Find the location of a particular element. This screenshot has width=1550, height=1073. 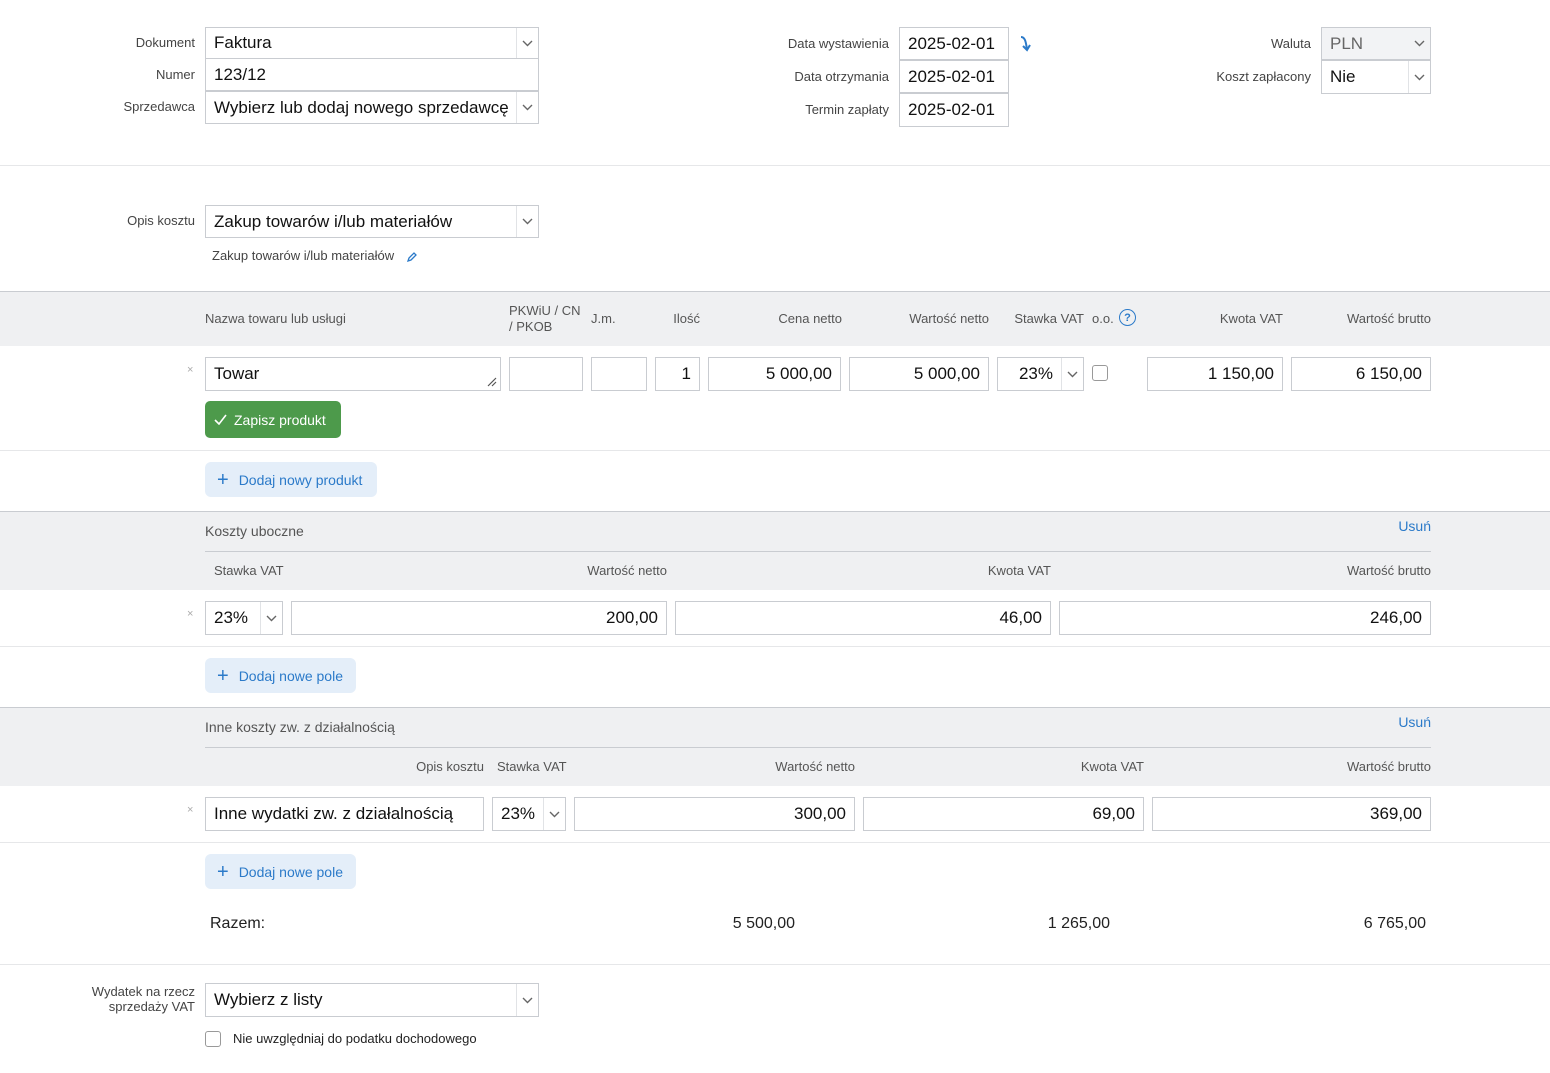

ik-col-opis: Opis kosztu is located at coordinates (450, 766).